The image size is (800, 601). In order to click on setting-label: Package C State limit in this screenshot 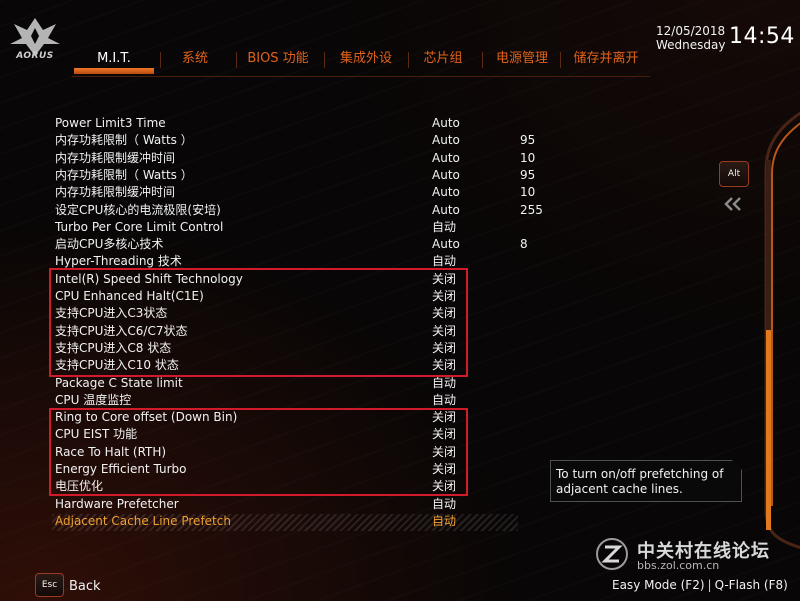, I will do `click(119, 383)`.